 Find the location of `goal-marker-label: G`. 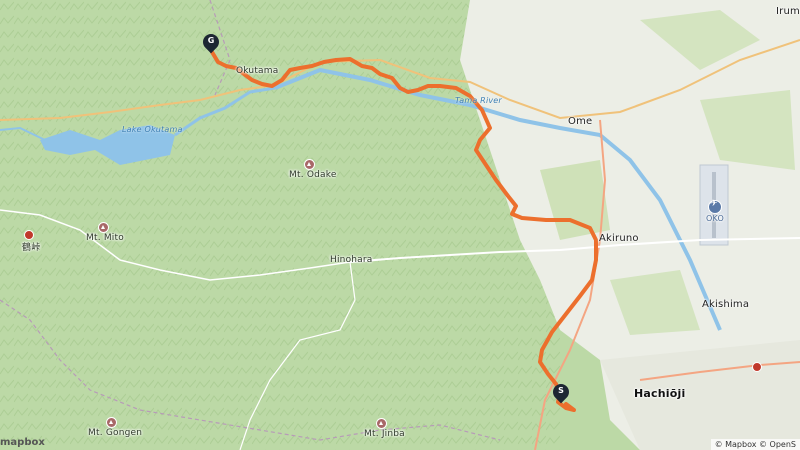

goal-marker-label: G is located at coordinates (211, 40).